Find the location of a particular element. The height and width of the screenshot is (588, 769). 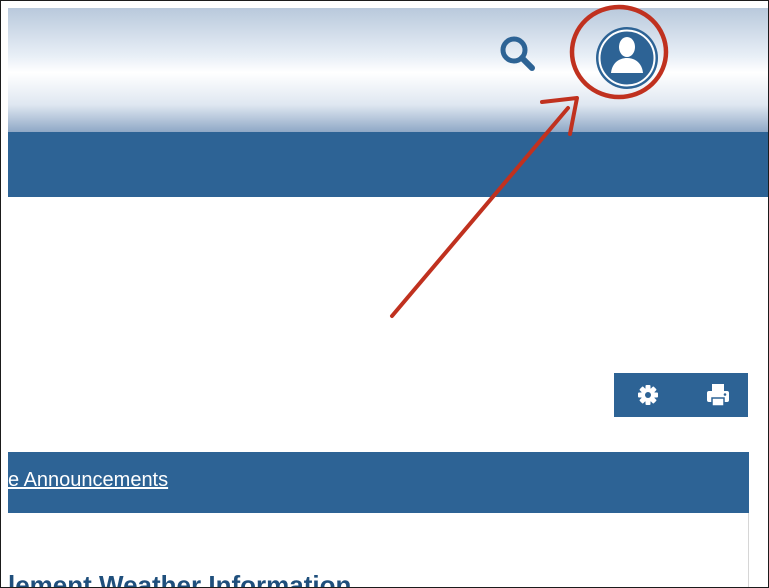

account-button is located at coordinates (627, 58).